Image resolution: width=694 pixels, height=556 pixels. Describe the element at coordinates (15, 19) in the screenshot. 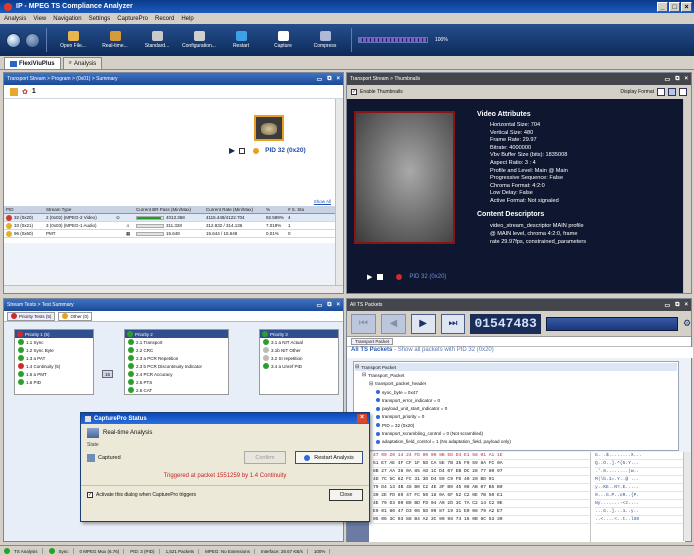

I see `menu-analysis: Analysis` at that location.